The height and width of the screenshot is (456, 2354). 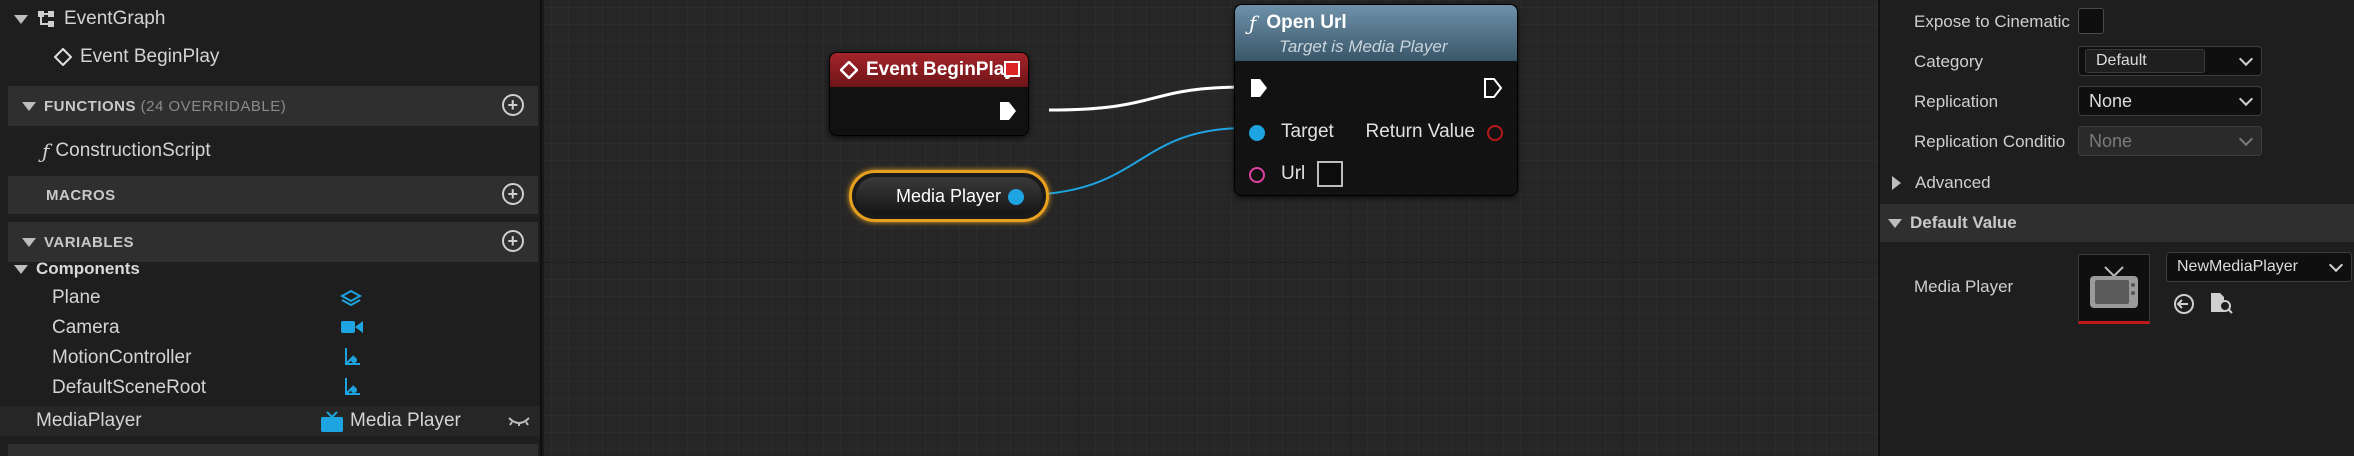 What do you see at coordinates (270, 269) in the screenshot?
I see `category-components: Components` at bounding box center [270, 269].